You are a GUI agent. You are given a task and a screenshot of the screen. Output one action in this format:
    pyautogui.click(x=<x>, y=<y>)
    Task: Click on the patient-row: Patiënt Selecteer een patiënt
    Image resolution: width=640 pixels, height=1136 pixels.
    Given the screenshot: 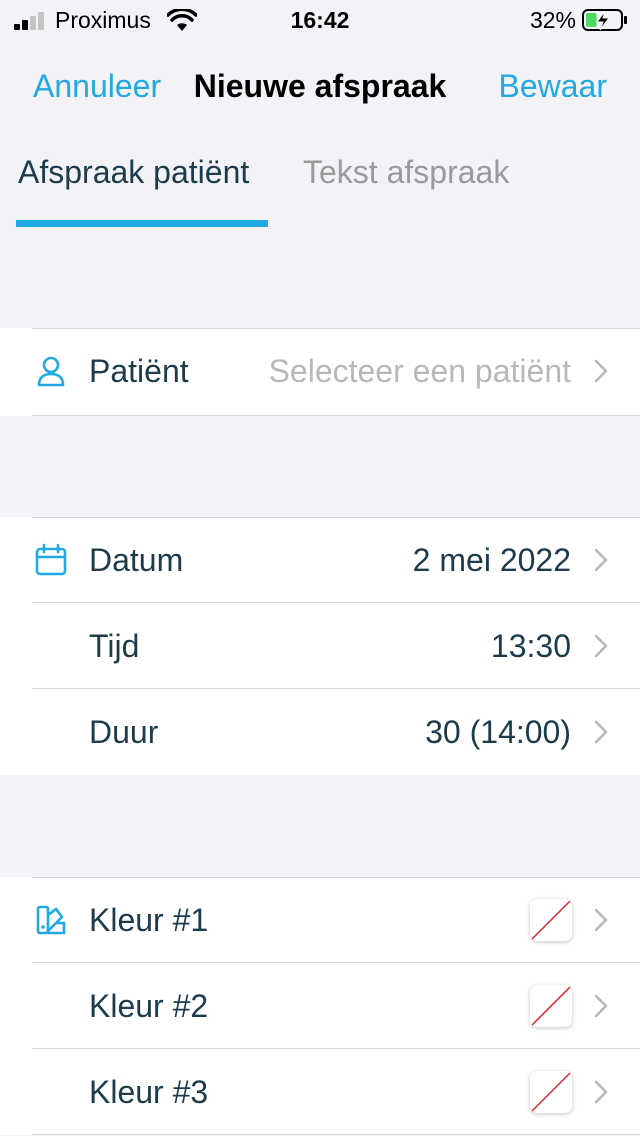 What is the action you would take?
    pyautogui.click(x=320, y=372)
    